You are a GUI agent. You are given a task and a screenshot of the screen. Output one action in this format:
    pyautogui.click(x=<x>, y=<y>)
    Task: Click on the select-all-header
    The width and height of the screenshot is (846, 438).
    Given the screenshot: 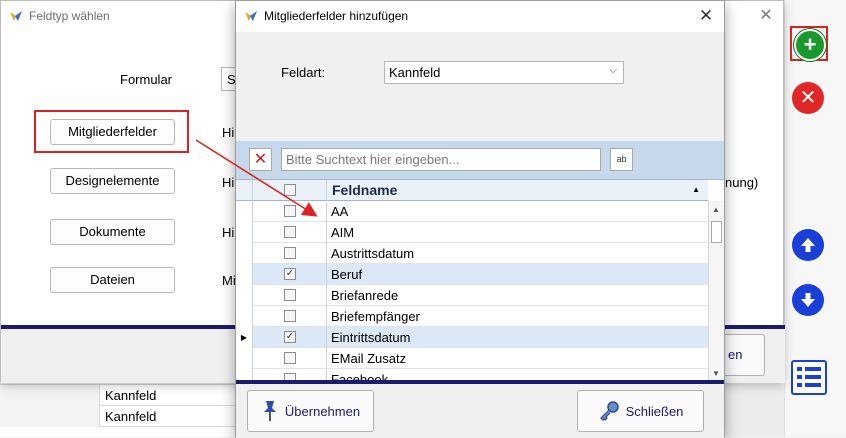 What is the action you would take?
    pyautogui.click(x=290, y=190)
    